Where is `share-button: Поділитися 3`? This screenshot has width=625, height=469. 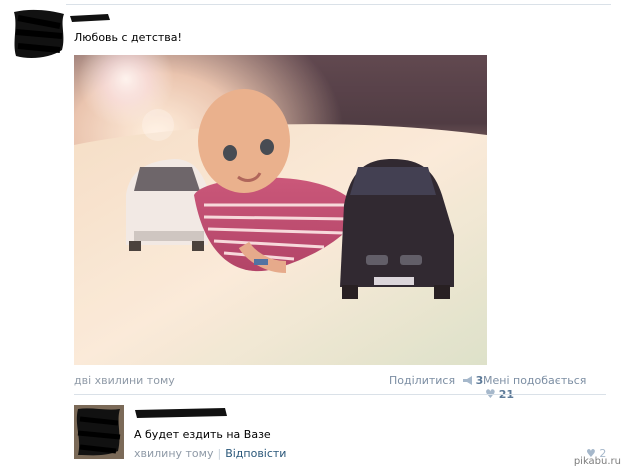 share-button: Поділитися 3 is located at coordinates (436, 380).